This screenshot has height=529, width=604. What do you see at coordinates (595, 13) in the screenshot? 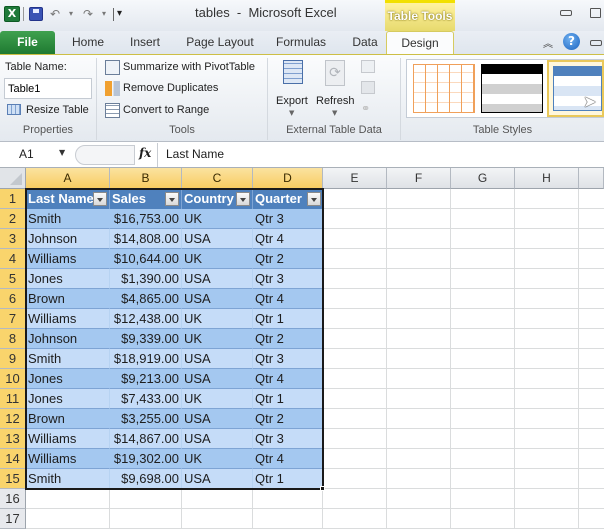
I see `restore-window-icon` at bounding box center [595, 13].